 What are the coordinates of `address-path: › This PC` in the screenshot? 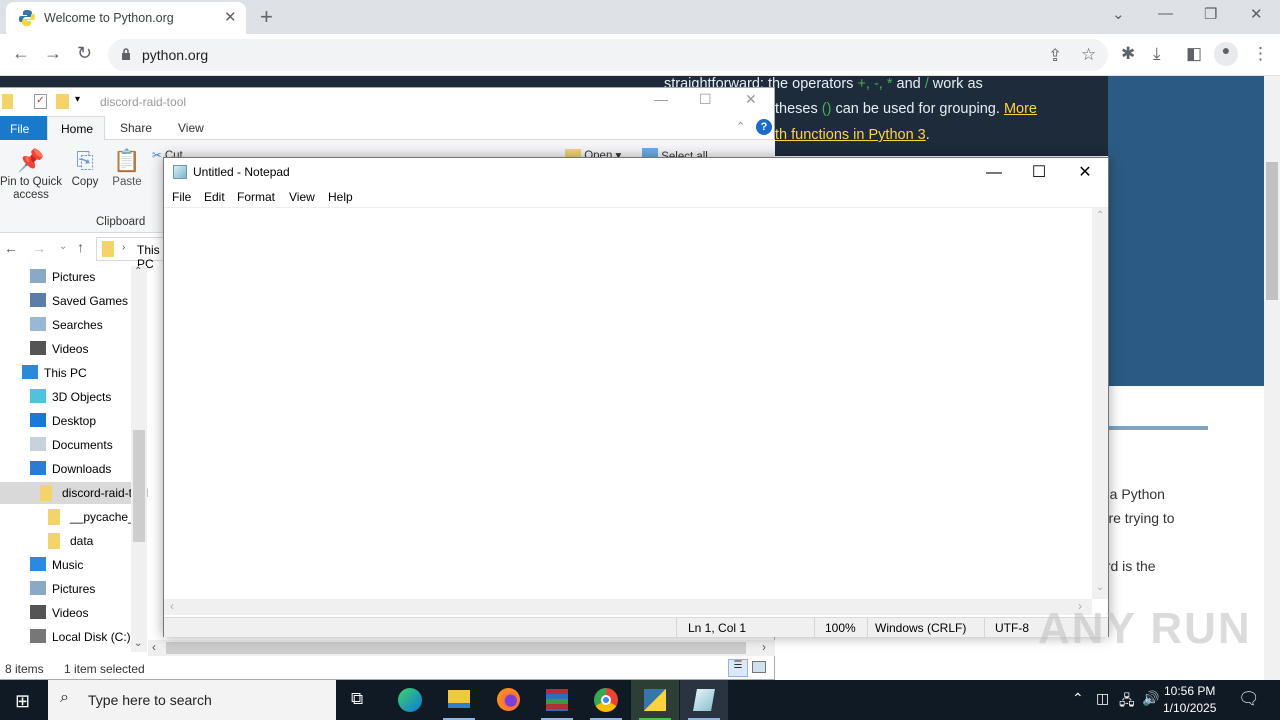 It's located at (131, 254).